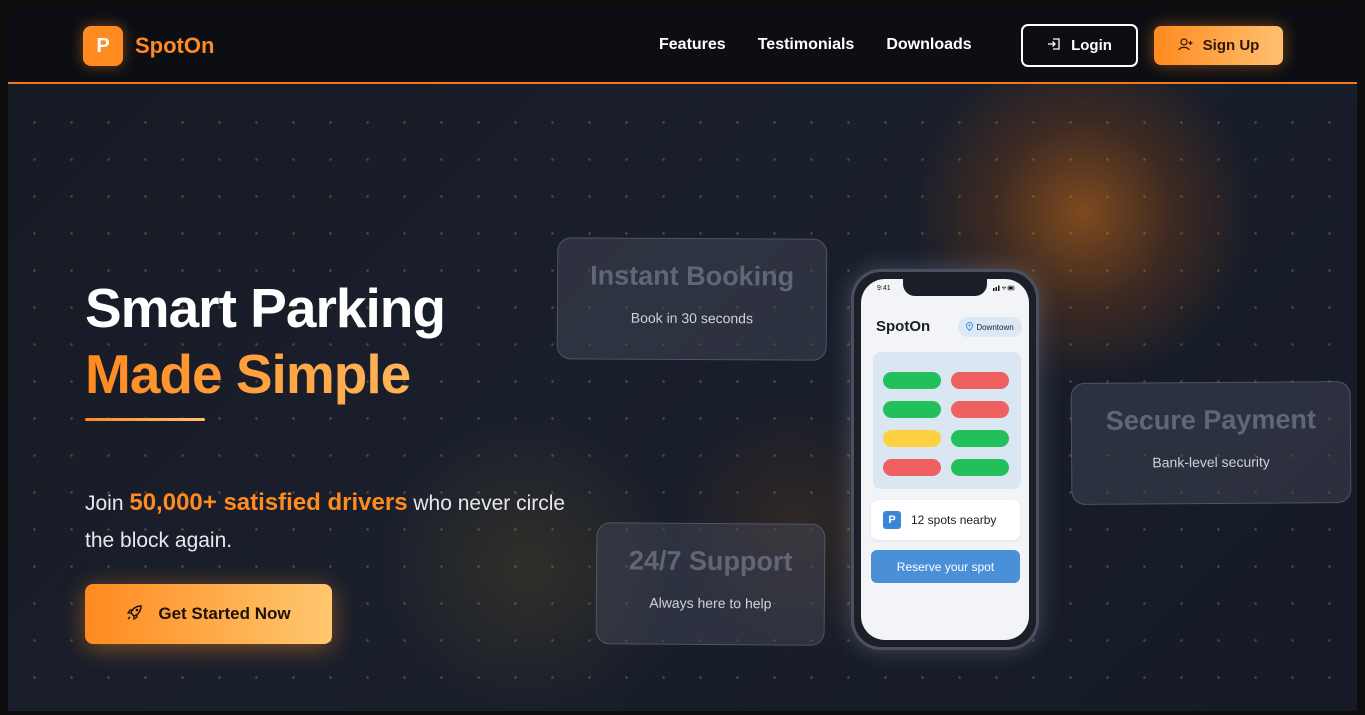 This screenshot has width=1365, height=715. I want to click on hero-title-line2: Made Simple, so click(248, 374).